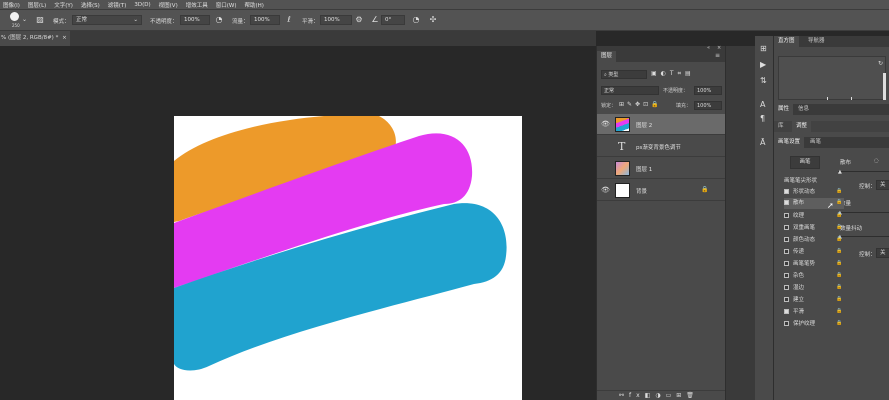 Image resolution: width=889 pixels, height=400 pixels. I want to click on history-icon: ⊞, so click(763, 48).